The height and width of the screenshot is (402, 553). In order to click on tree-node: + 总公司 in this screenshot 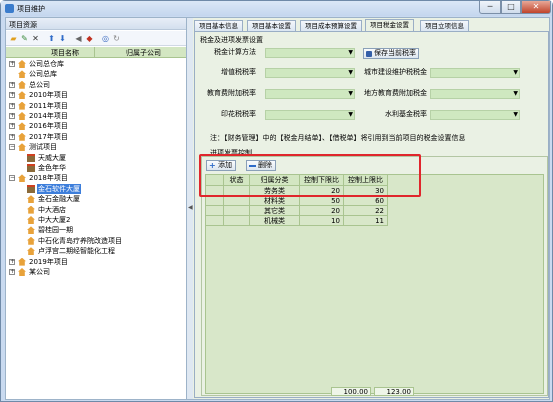, I will do `click(96, 85)`.